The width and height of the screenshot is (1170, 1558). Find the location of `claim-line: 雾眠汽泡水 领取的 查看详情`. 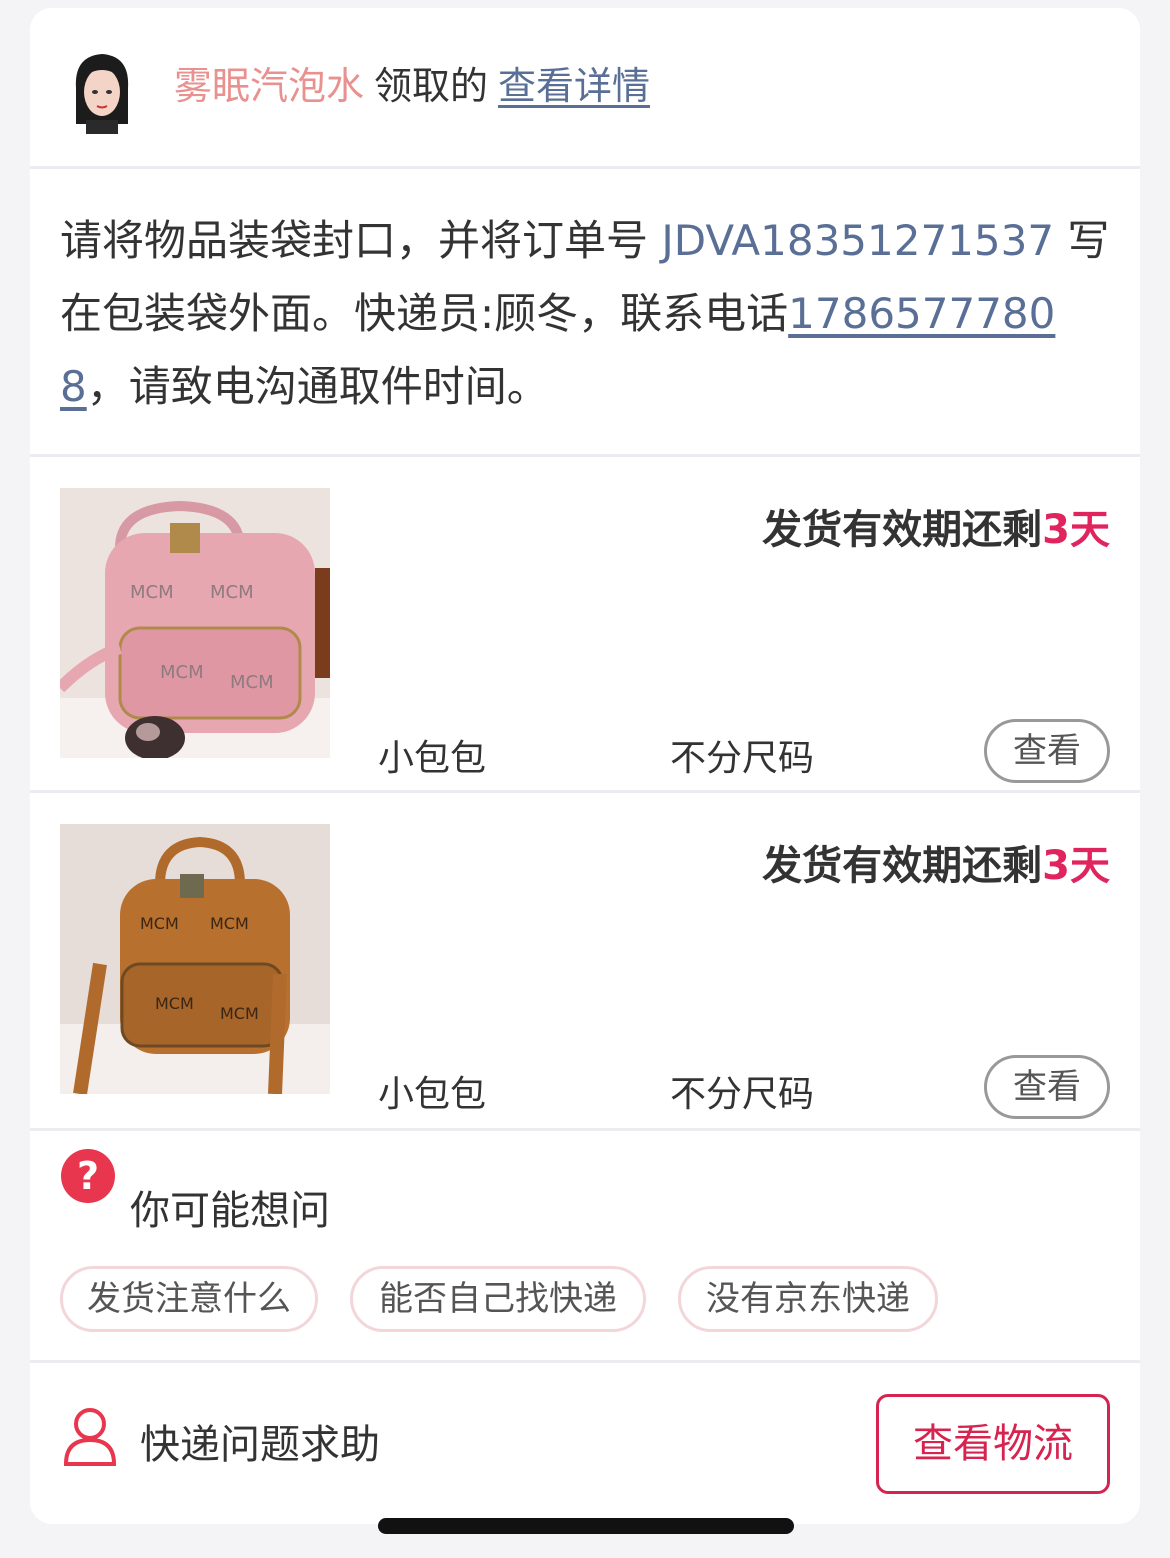

claim-line: 雾眠汽泡水 领取的 查看详情 is located at coordinates (412, 86).